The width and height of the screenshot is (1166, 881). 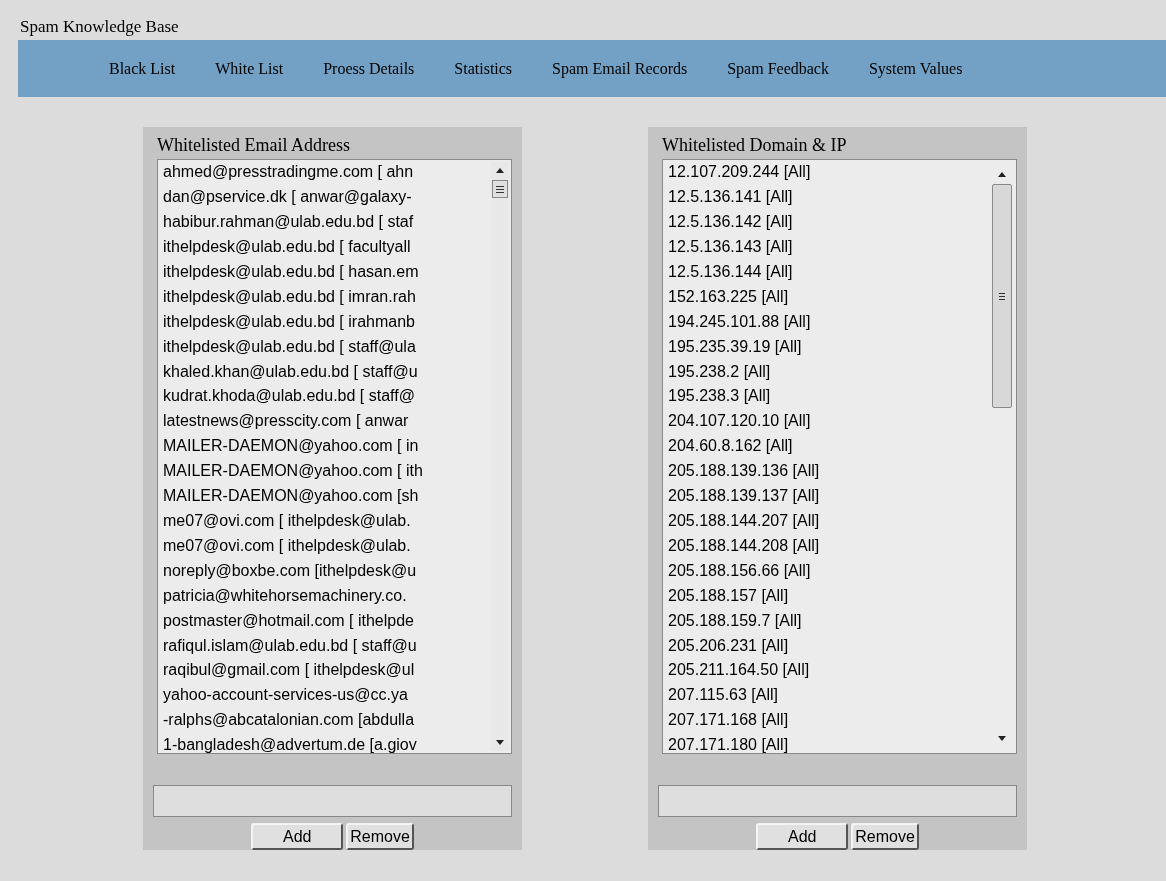 I want to click on list-item: MAILER-DAEMON@yahoo.com [ in, so click(x=291, y=447).